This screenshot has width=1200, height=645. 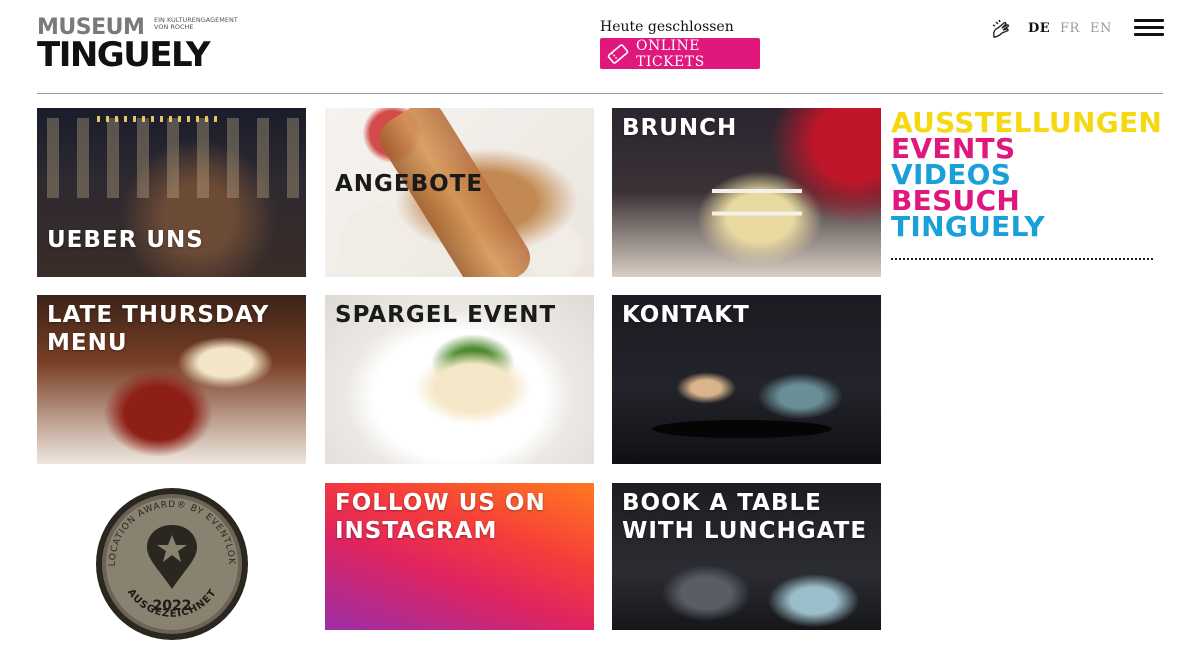 What do you see at coordinates (171, 192) in the screenshot?
I see `tile-ueber-uns: UEBER UNS` at bounding box center [171, 192].